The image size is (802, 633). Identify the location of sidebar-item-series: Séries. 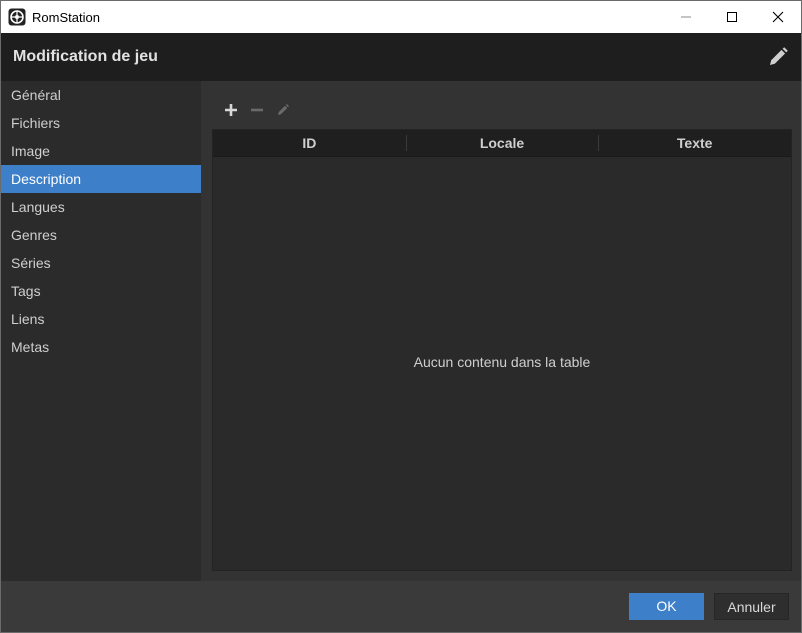
(101, 263).